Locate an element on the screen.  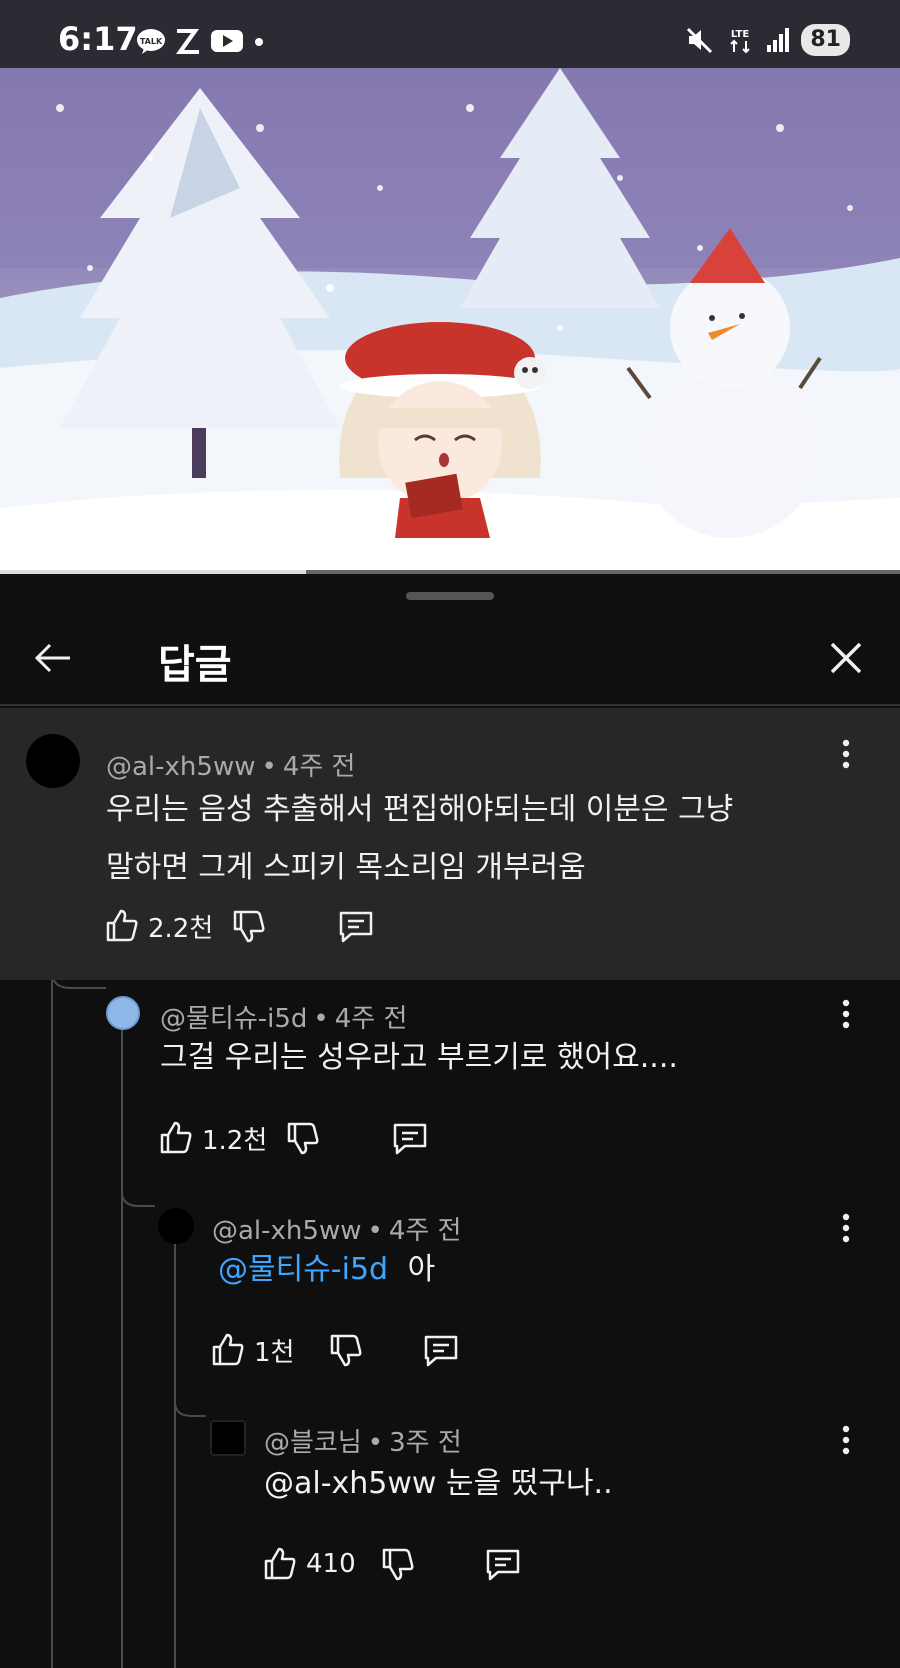
mute-icon is located at coordinates (700, 40).